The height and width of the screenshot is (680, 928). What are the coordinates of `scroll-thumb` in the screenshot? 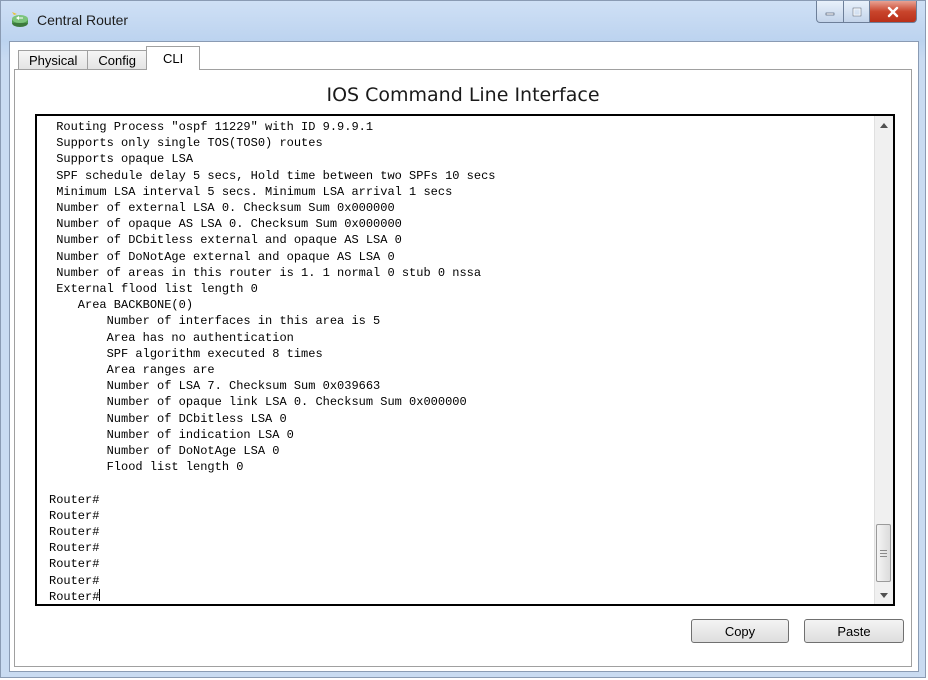 It's located at (883, 553).